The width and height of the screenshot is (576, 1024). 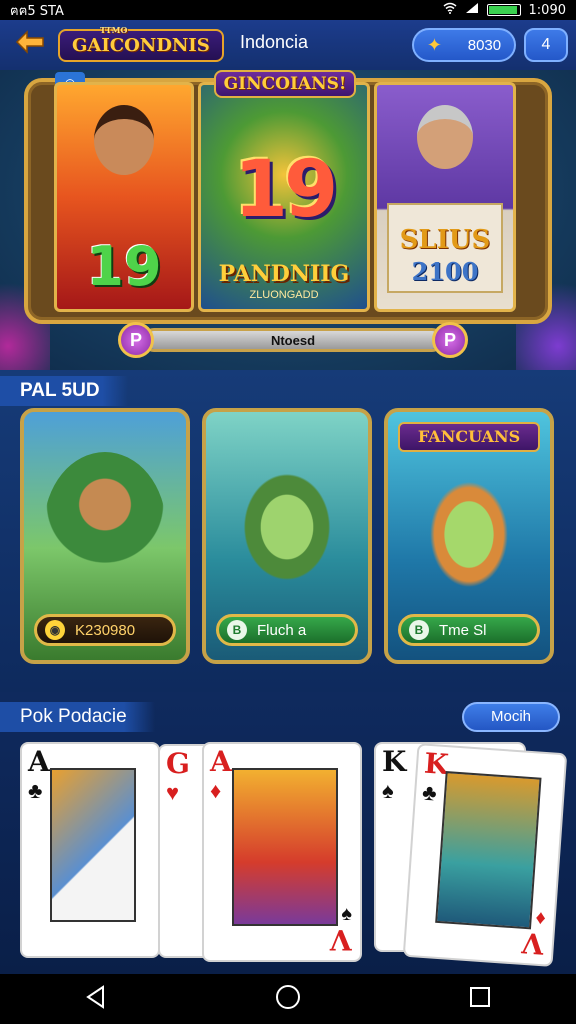 What do you see at coordinates (216, 790) in the screenshot?
I see `diamond-icon: ♦` at bounding box center [216, 790].